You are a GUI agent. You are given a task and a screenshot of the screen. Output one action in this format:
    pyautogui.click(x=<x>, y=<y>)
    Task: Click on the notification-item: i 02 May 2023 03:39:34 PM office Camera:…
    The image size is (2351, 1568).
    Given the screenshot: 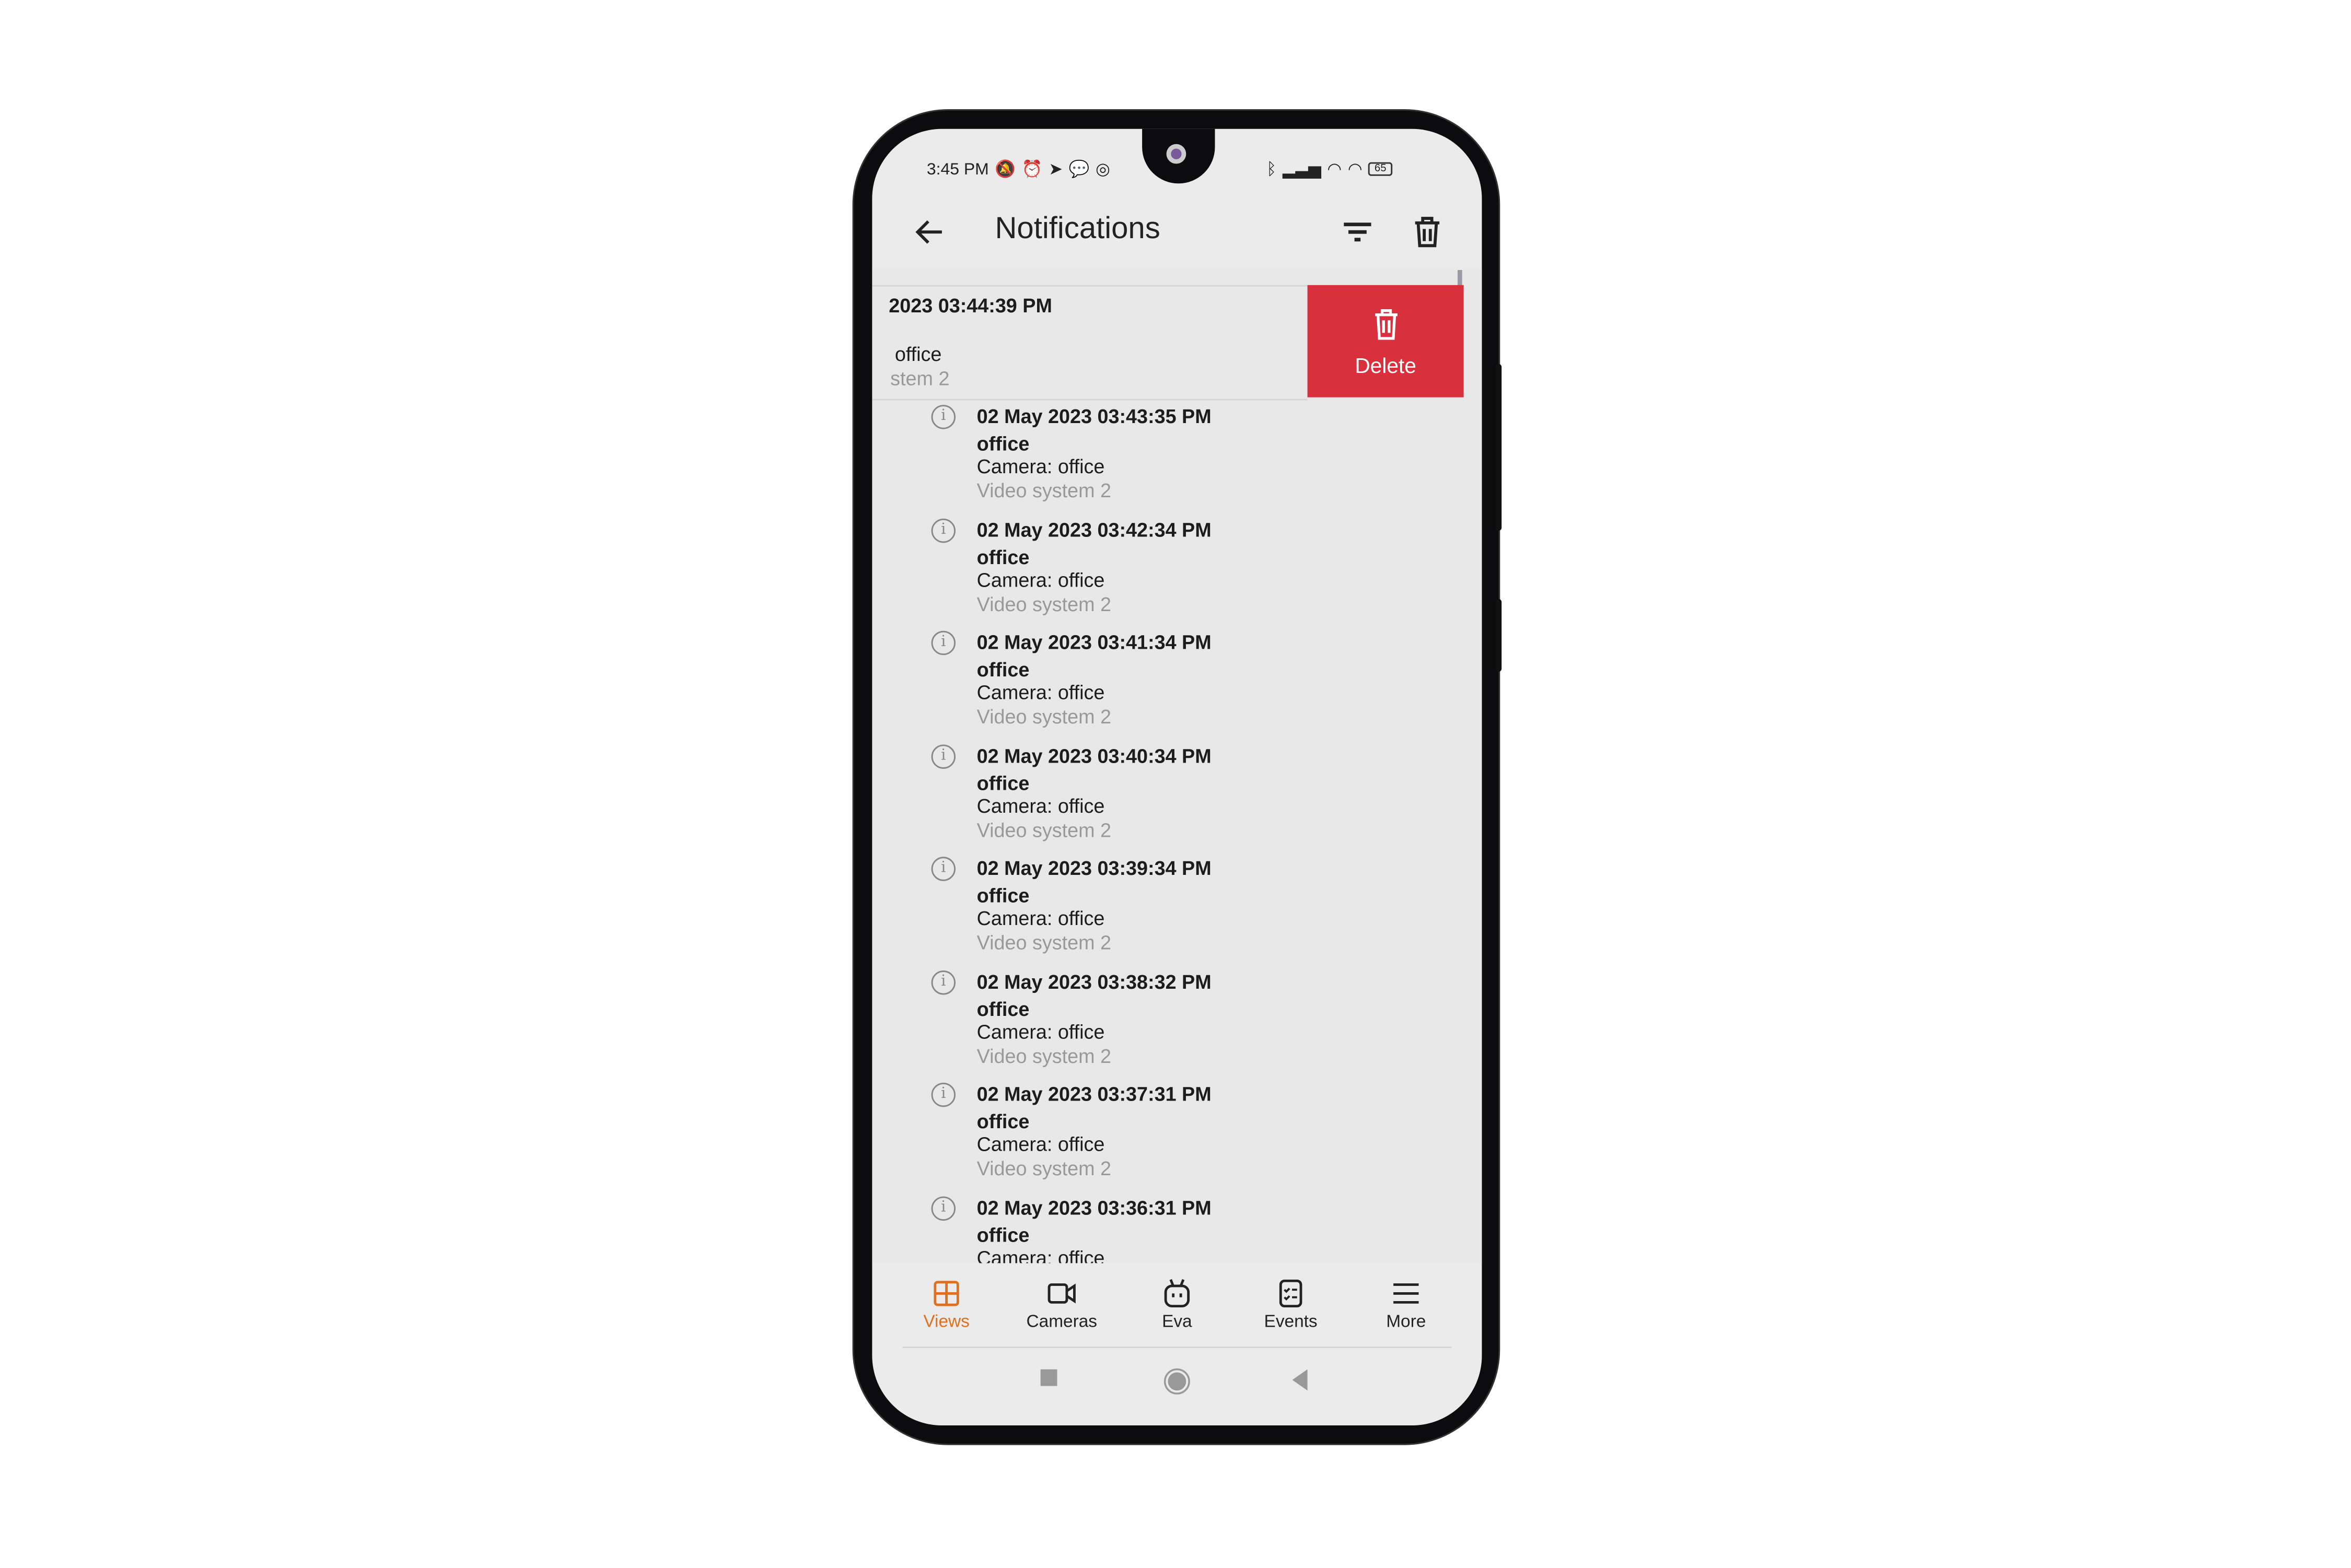 What is the action you would take?
    pyautogui.click(x=1177, y=910)
    